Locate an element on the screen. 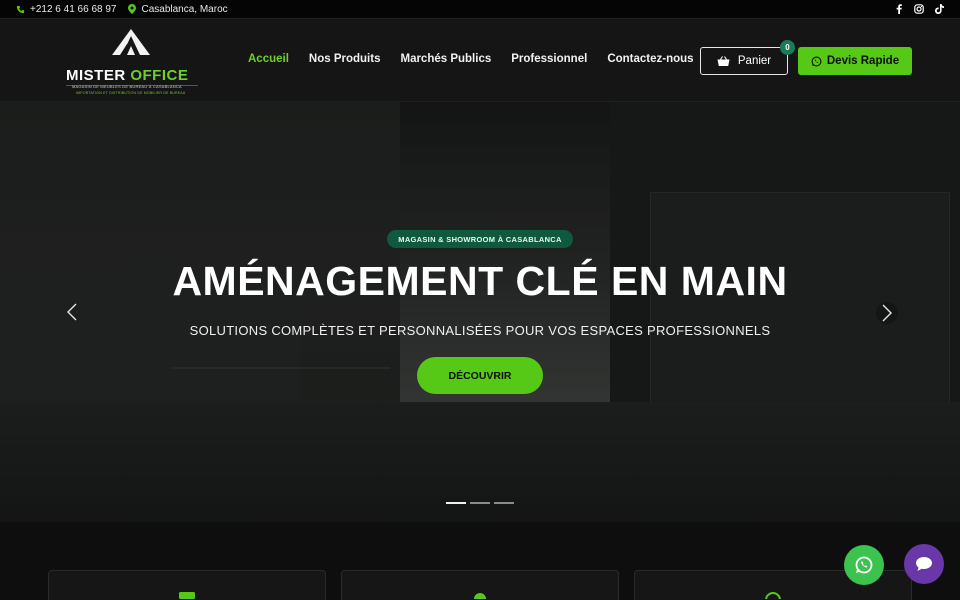  nav-contactez-nous: Contactez-nous is located at coordinates (650, 59).